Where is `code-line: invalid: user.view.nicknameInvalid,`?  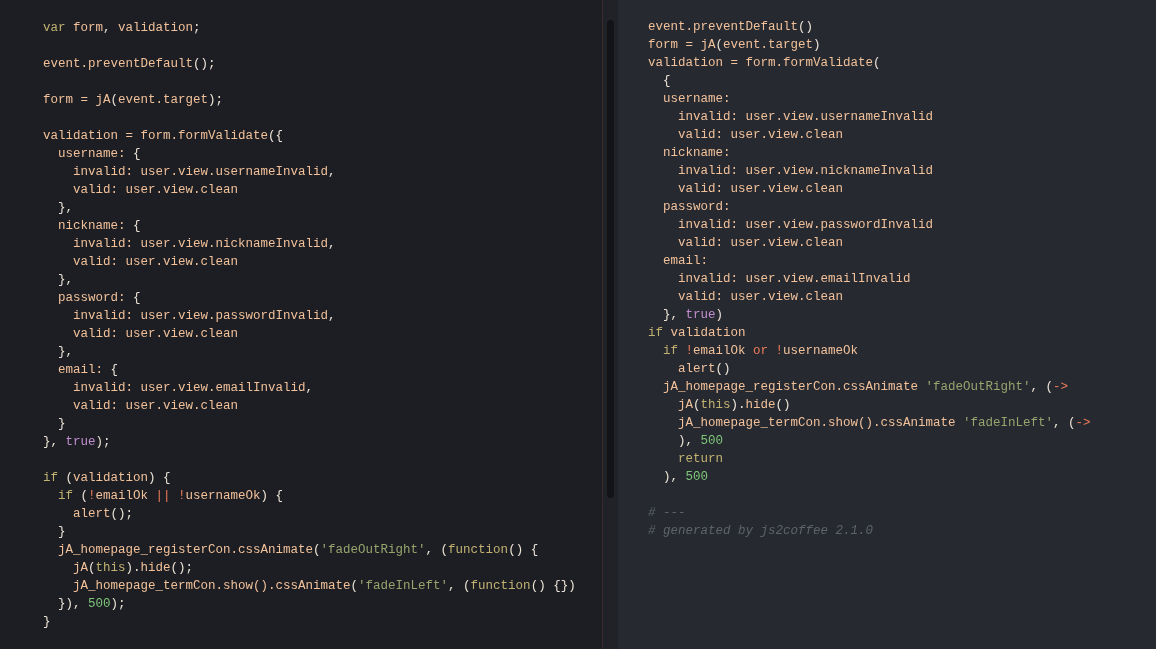
code-line: invalid: user.view.nicknameInvalid, is located at coordinates (204, 244).